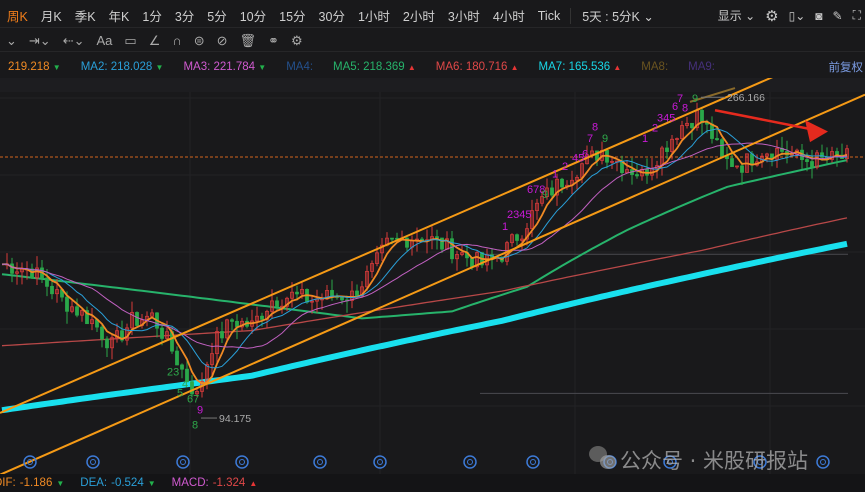 The height and width of the screenshot is (492, 865). I want to click on drawing-tool-icon: ∠, so click(155, 41).